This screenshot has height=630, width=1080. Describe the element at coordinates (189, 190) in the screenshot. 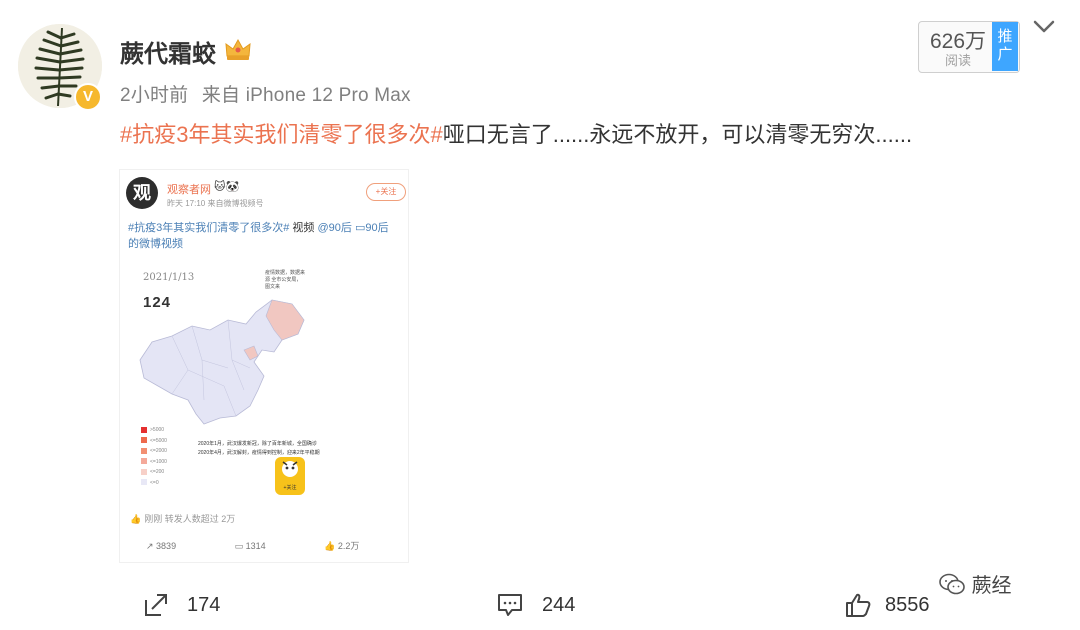

I see `embedded-author: 观察者网` at that location.